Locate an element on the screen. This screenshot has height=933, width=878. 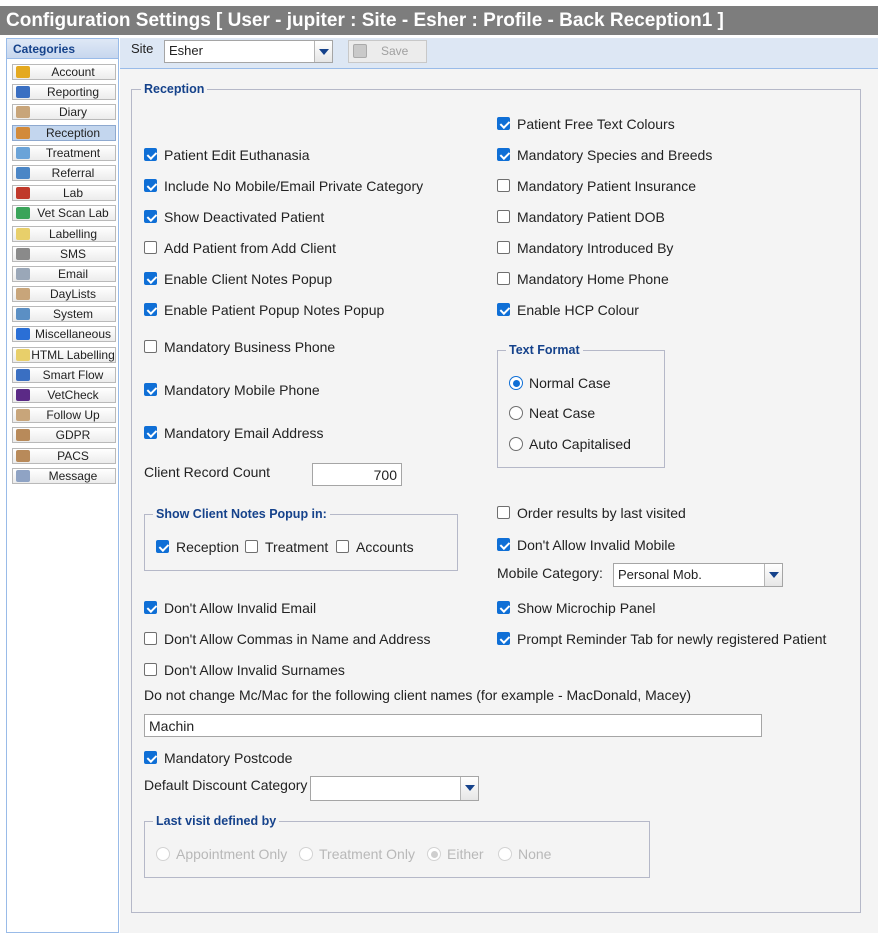
include-no-mobile-email-label: Include No Mobile/Email Private Category is located at coordinates (294, 186).